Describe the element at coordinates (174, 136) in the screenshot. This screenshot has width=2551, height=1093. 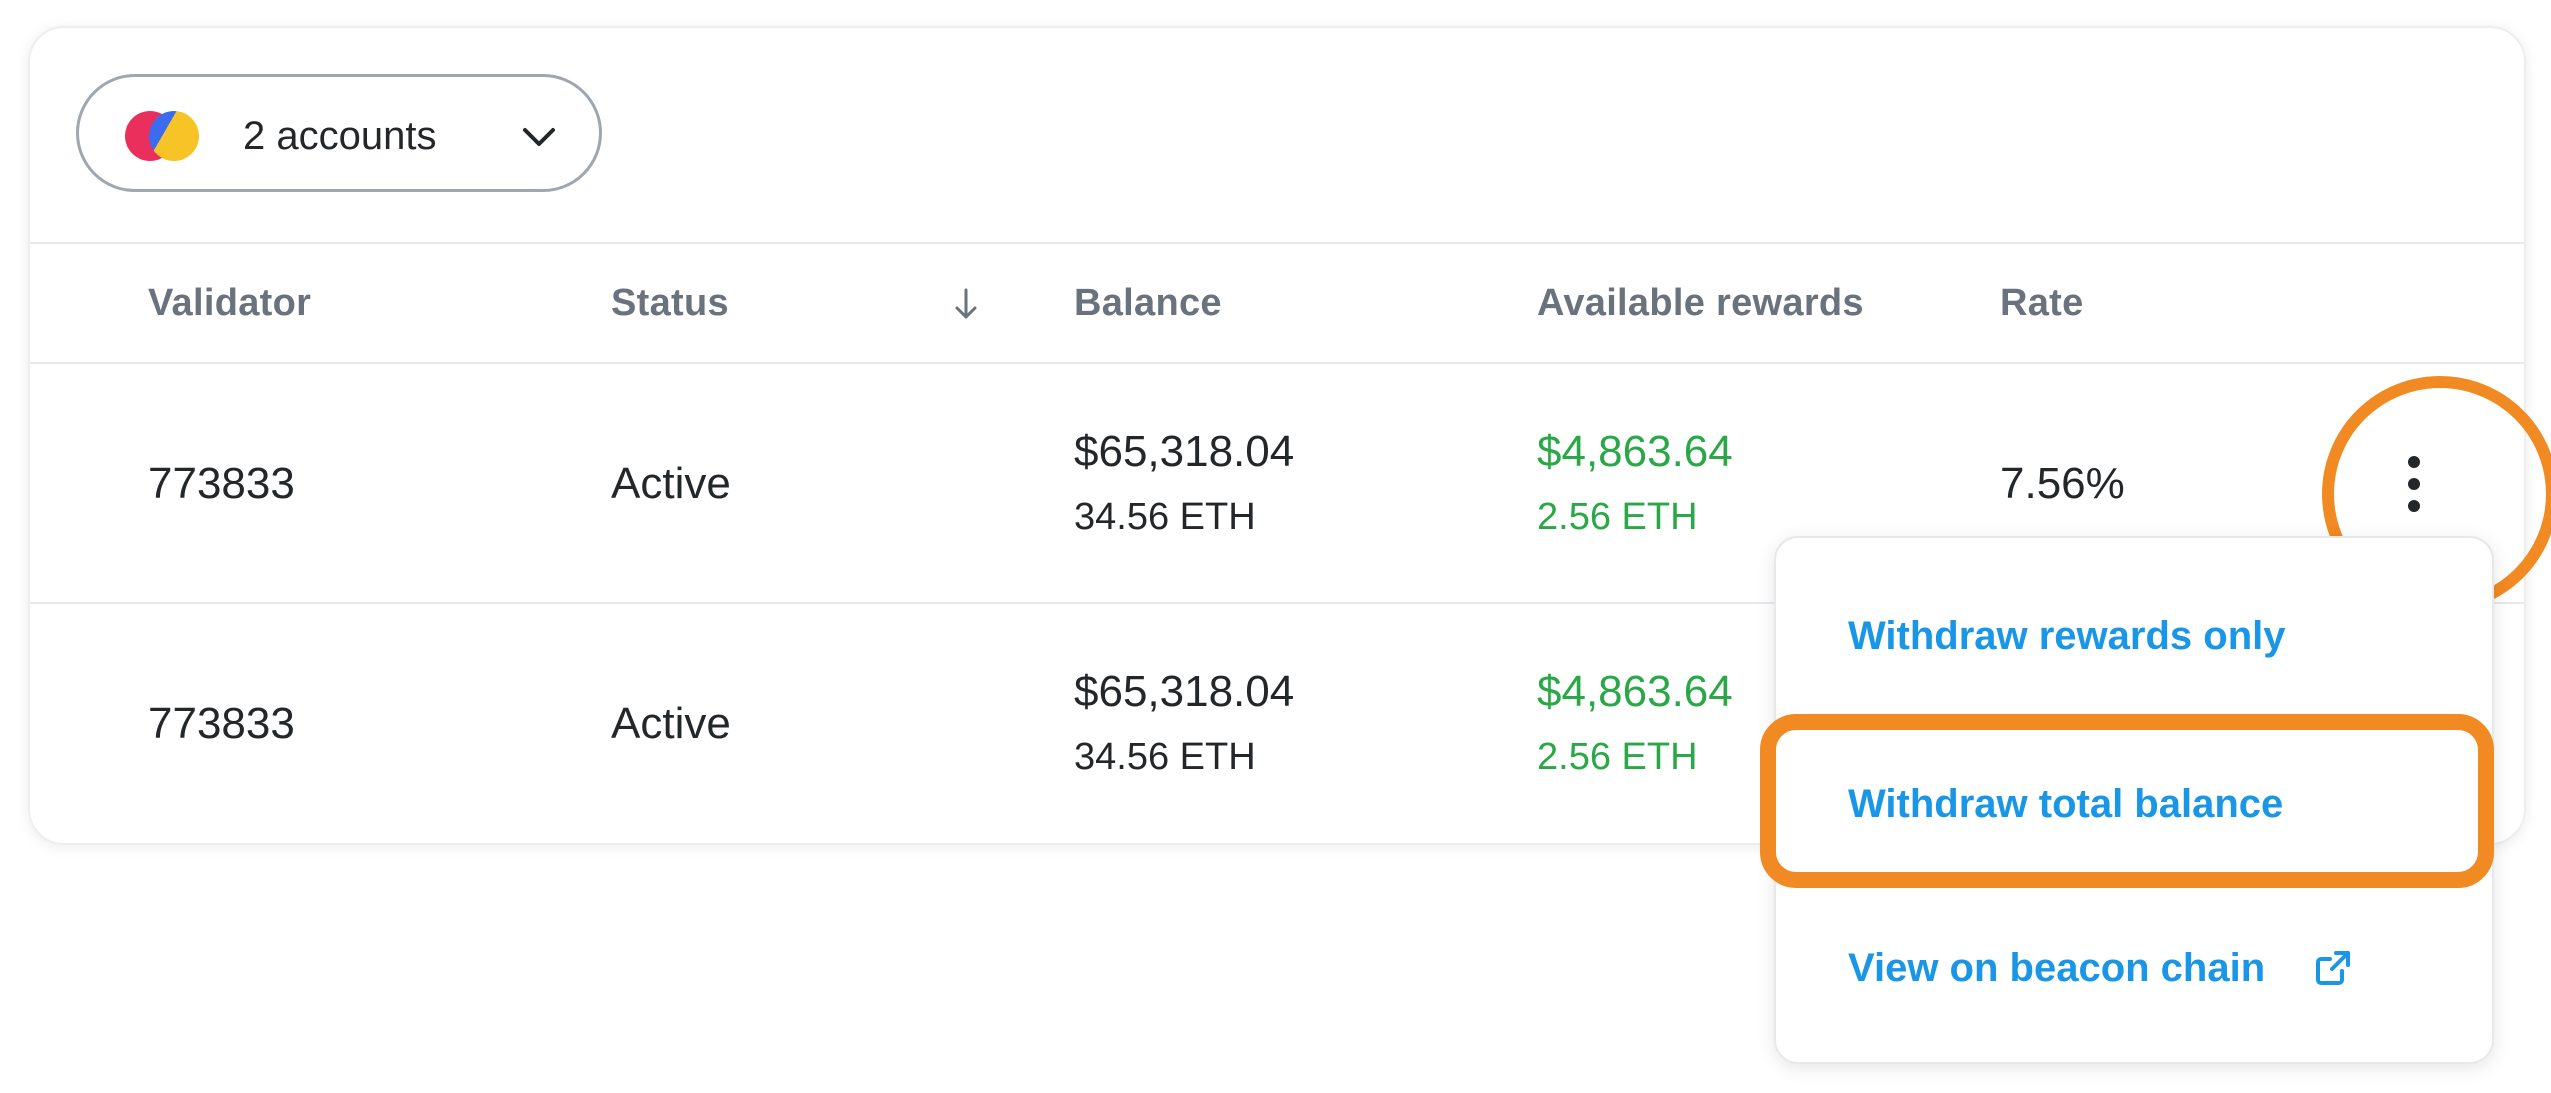
I see `avatar` at that location.